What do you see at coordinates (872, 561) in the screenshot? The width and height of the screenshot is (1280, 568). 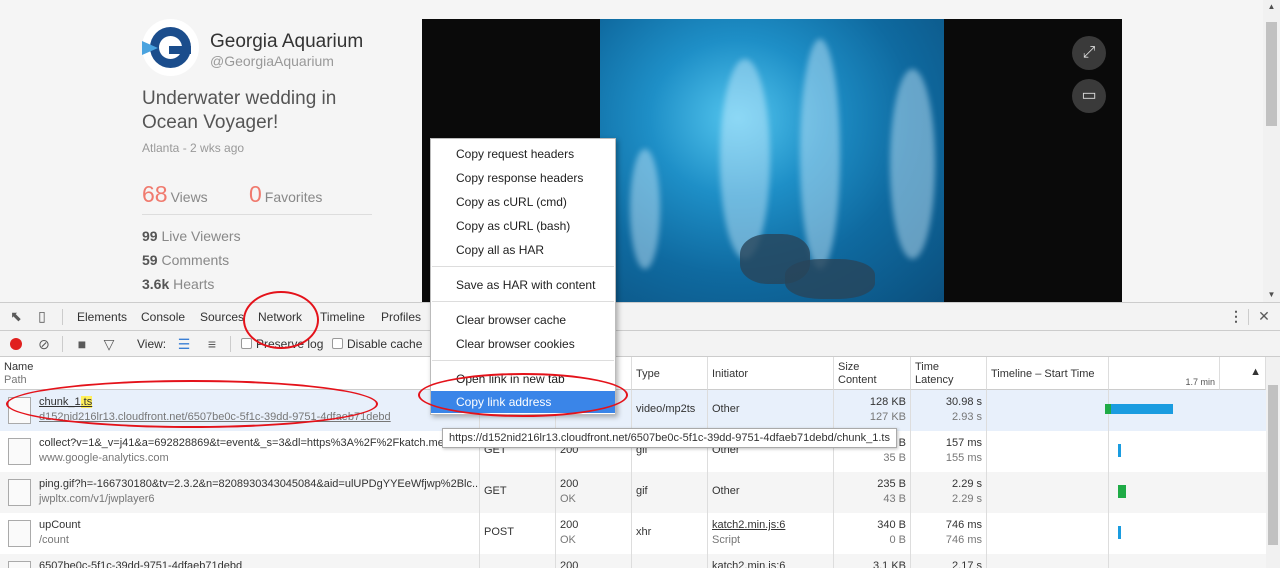 I see `size-cell: 3.1 KB` at bounding box center [872, 561].